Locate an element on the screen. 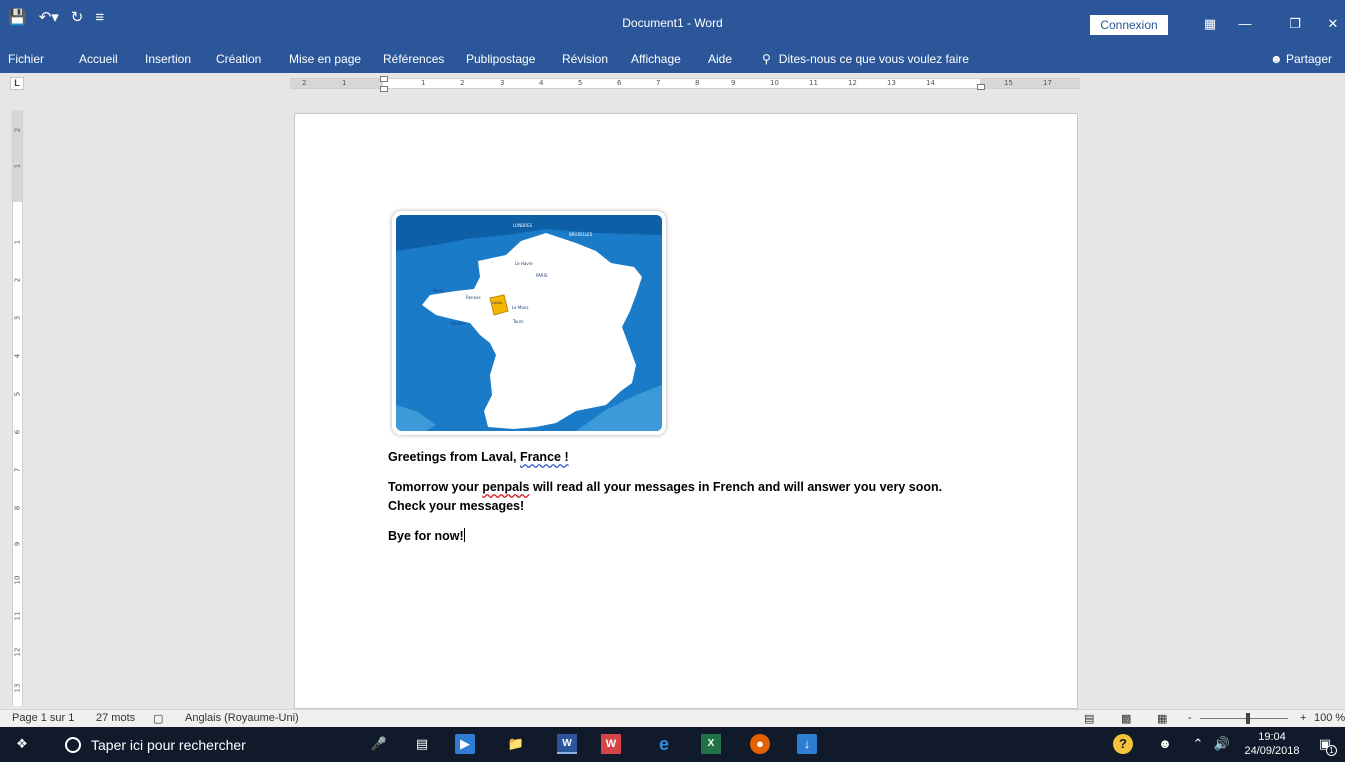  tray-chevron-icon: ⌃ is located at coordinates (1198, 744).